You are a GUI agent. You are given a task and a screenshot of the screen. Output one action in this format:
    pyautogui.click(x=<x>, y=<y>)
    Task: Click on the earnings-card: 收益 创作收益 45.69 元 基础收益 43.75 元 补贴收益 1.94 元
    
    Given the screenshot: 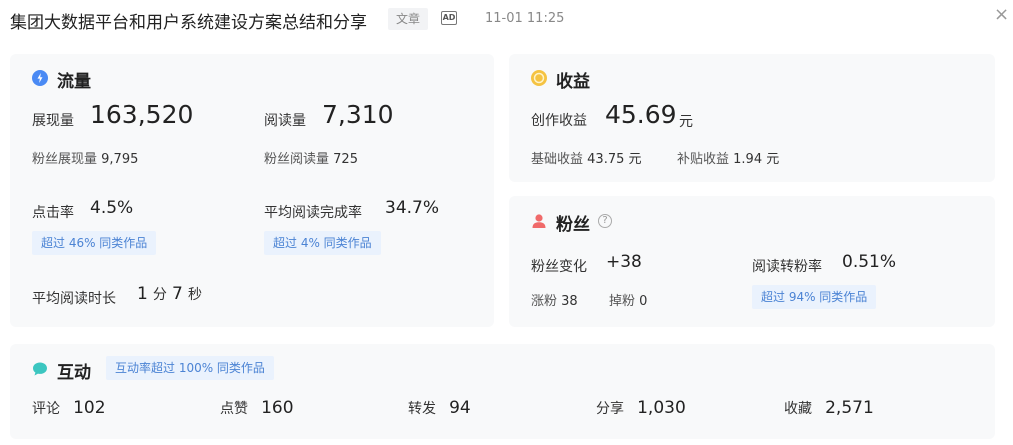 What is the action you would take?
    pyautogui.click(x=752, y=118)
    